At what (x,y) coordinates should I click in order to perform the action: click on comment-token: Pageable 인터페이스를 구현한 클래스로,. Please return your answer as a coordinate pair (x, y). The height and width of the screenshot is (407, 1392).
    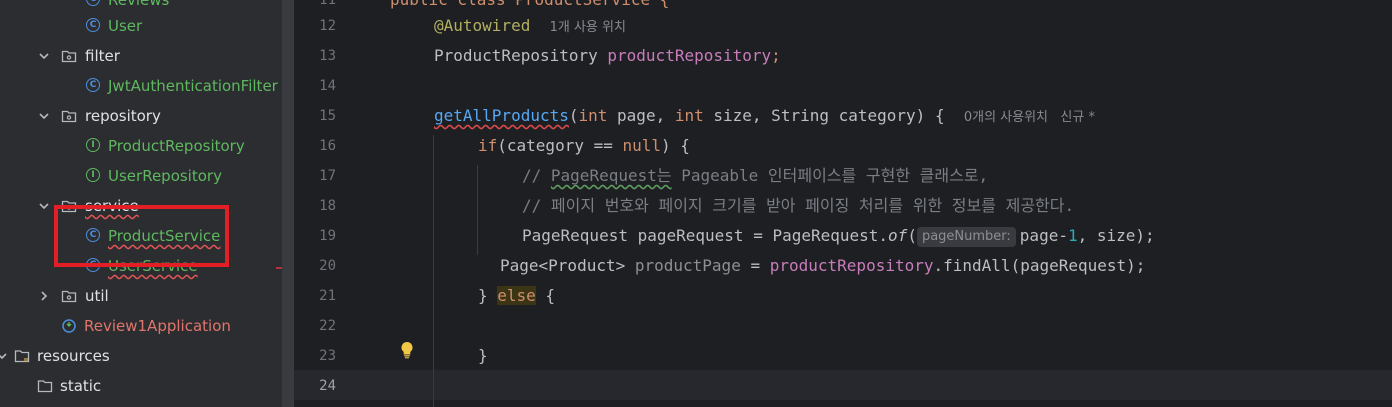
    Looking at the image, I should click on (830, 175).